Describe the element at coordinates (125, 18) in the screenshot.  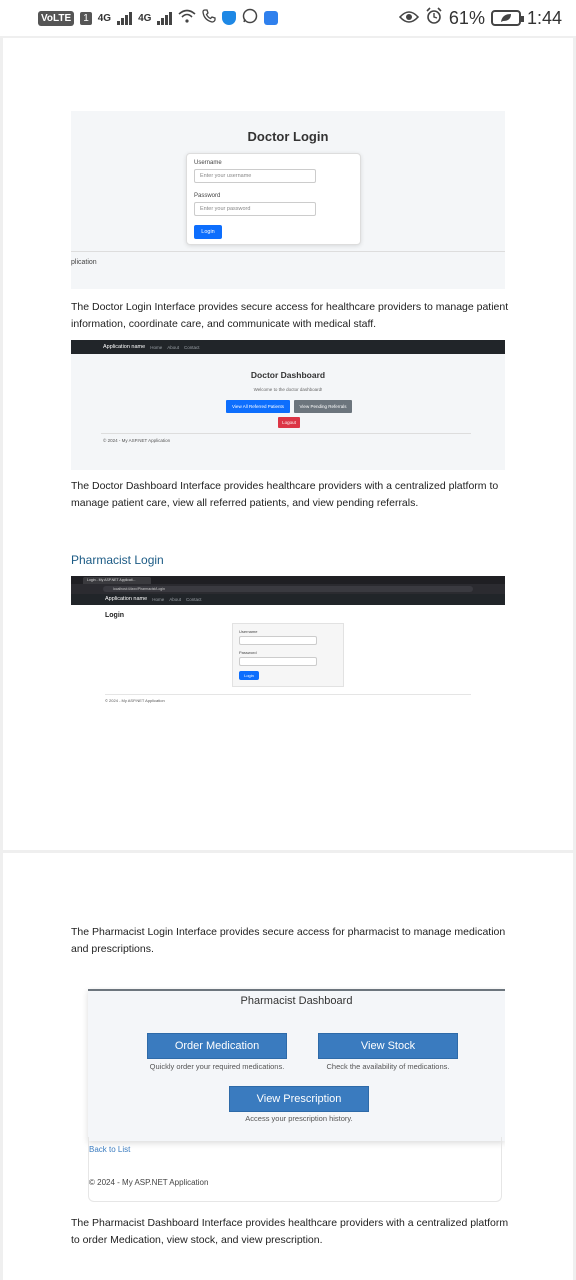
I see `signal-icon` at that location.